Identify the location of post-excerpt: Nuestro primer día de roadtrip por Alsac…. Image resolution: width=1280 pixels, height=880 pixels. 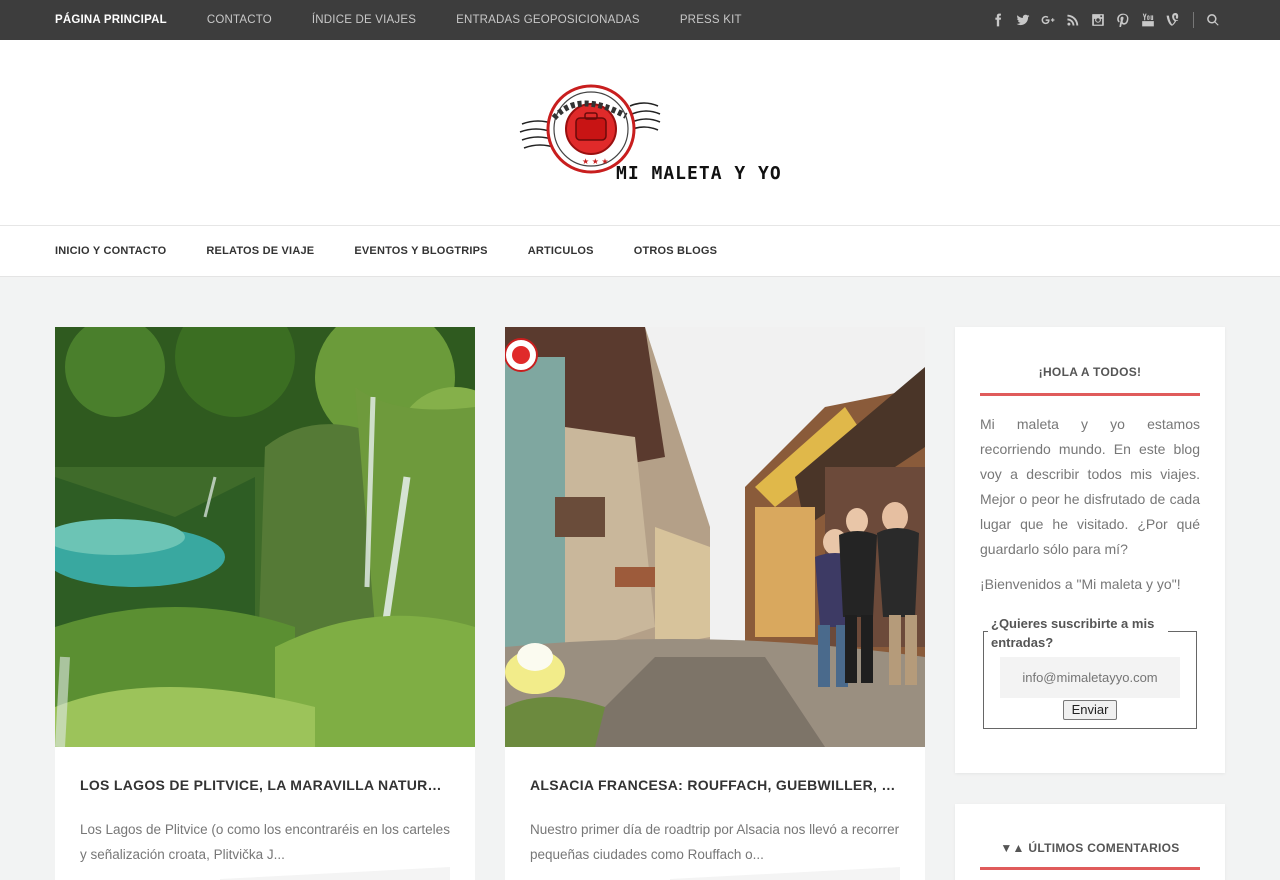
(715, 842).